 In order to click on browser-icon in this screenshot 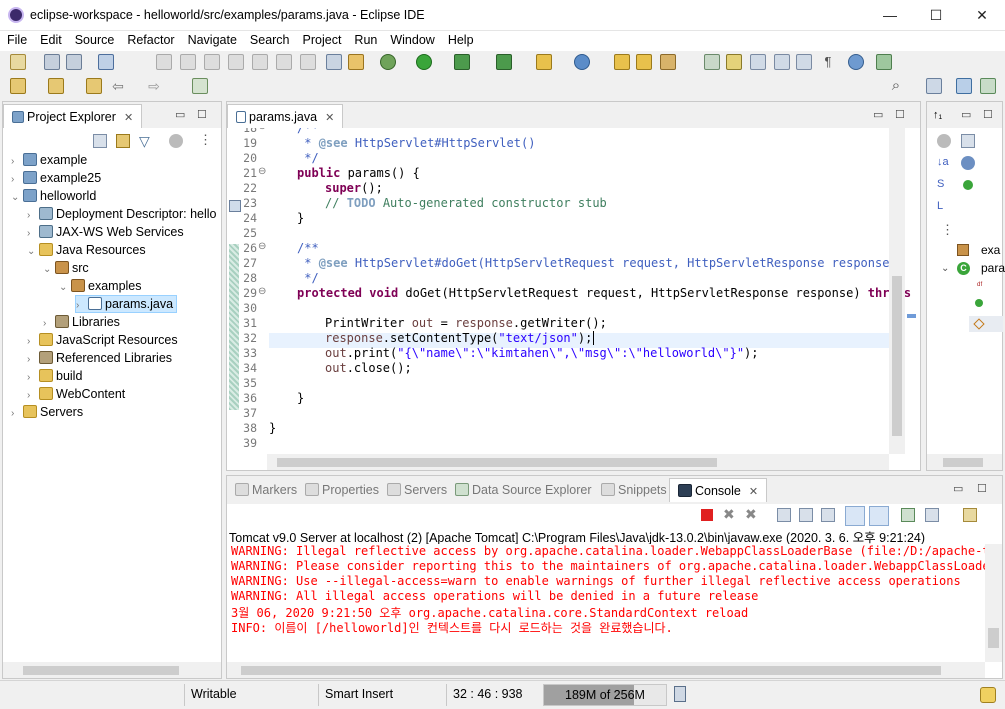, I will do `click(856, 62)`.